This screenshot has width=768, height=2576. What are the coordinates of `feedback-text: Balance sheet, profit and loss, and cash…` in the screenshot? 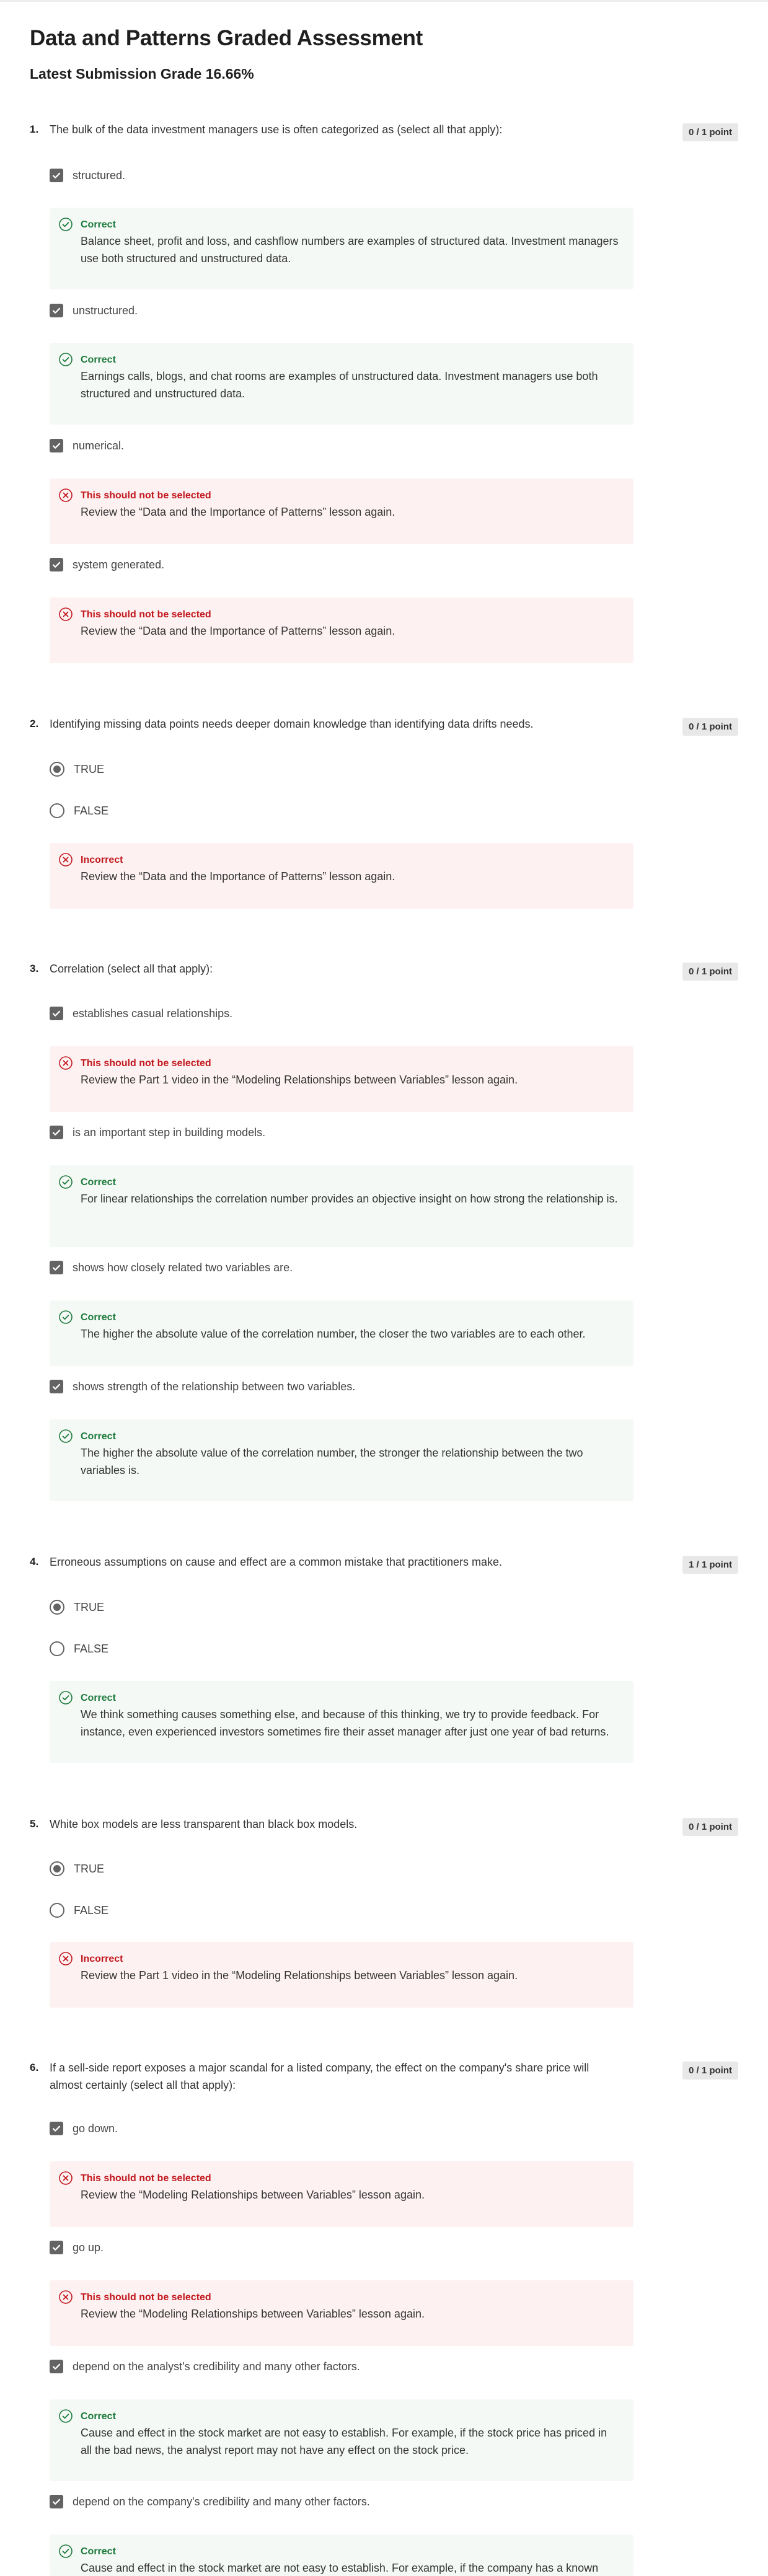 It's located at (350, 250).